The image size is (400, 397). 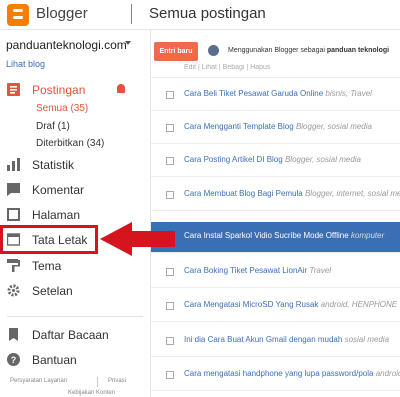 I want to click on arrow-head-icon, so click(x=116, y=239).